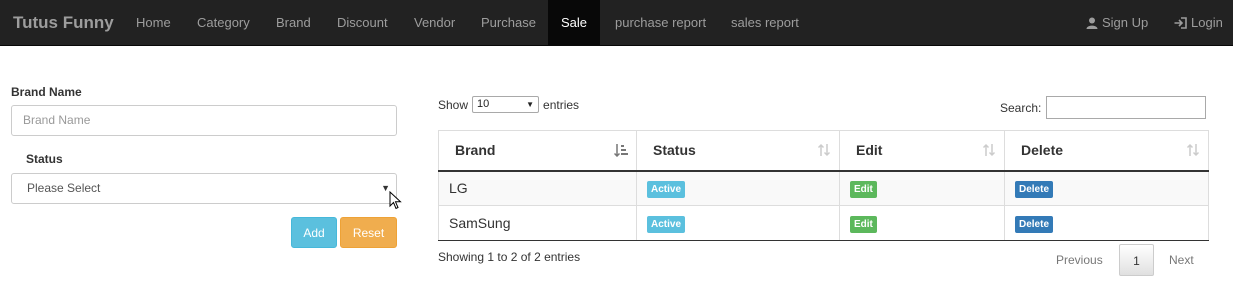  I want to click on pagination-page-1: 1, so click(1136, 260).